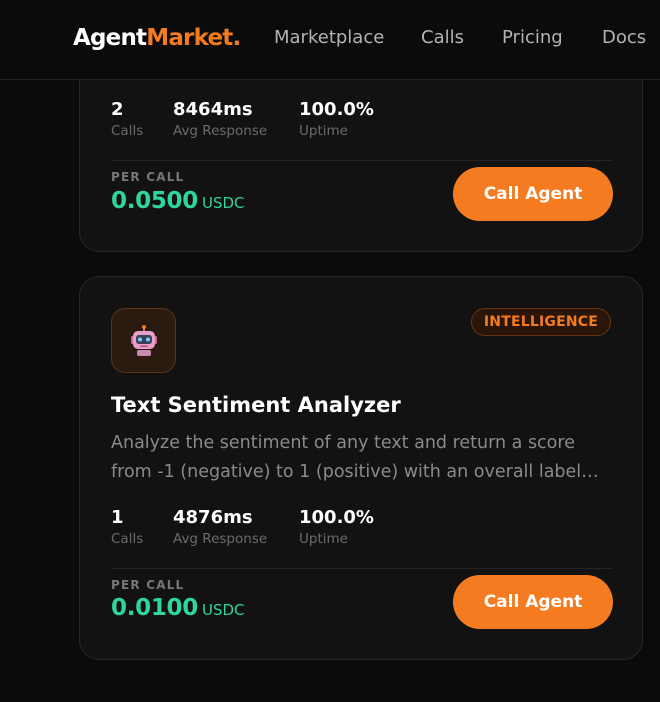 This screenshot has width=660, height=702. What do you see at coordinates (189, 38) in the screenshot?
I see `logo-accent-text: Market` at bounding box center [189, 38].